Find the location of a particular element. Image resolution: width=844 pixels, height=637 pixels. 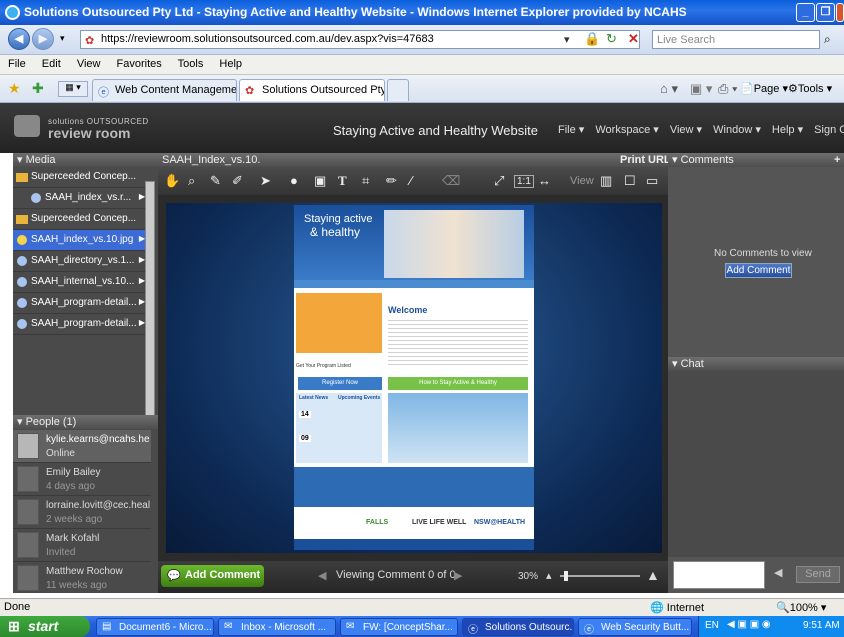

app-menu-file: File ▾ is located at coordinates (571, 130).